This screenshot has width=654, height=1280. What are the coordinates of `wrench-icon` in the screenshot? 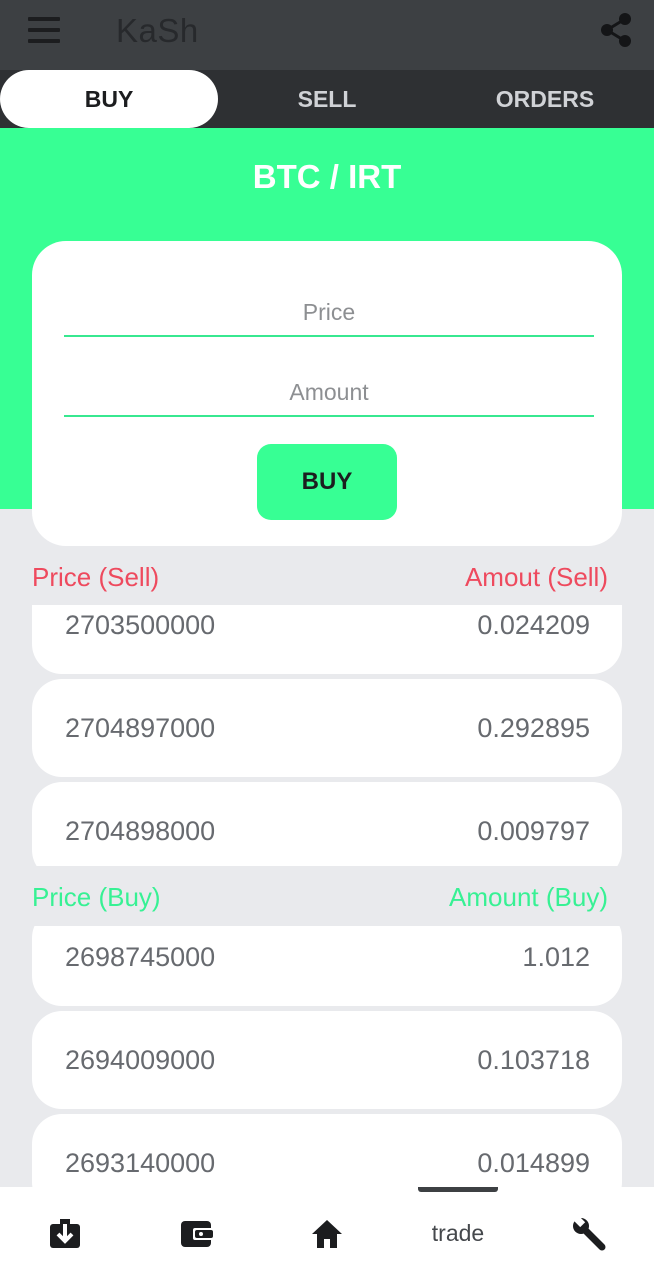 It's located at (589, 1232).